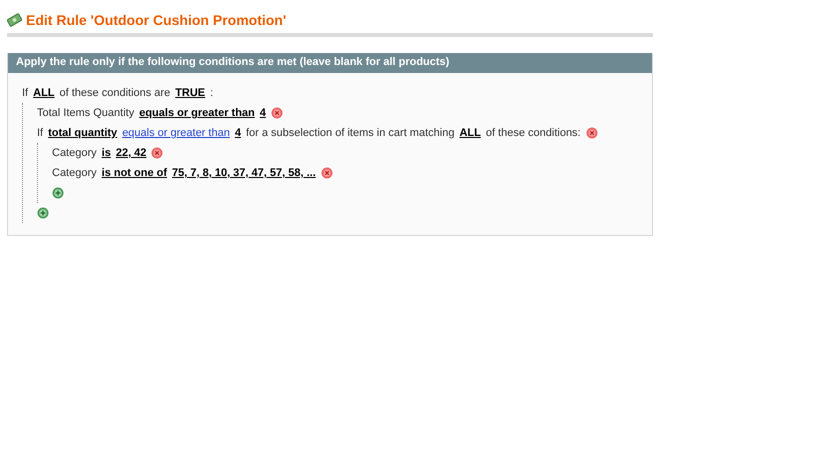 The image size is (819, 460). What do you see at coordinates (14, 20) in the screenshot?
I see `money-icon` at bounding box center [14, 20].